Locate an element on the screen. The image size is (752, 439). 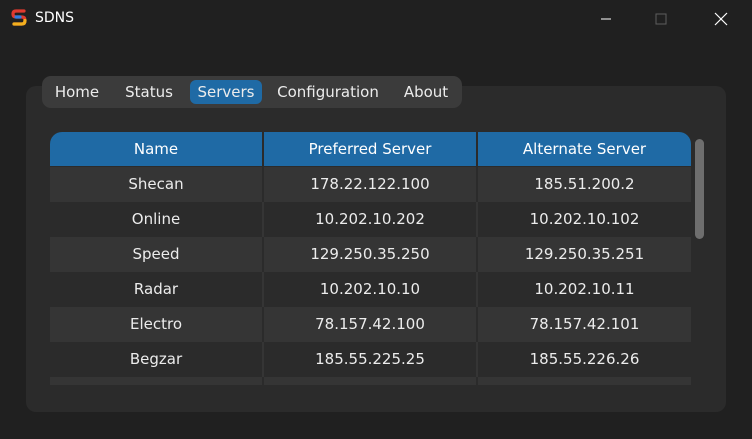
tab-configuration: Configuration is located at coordinates (328, 92).